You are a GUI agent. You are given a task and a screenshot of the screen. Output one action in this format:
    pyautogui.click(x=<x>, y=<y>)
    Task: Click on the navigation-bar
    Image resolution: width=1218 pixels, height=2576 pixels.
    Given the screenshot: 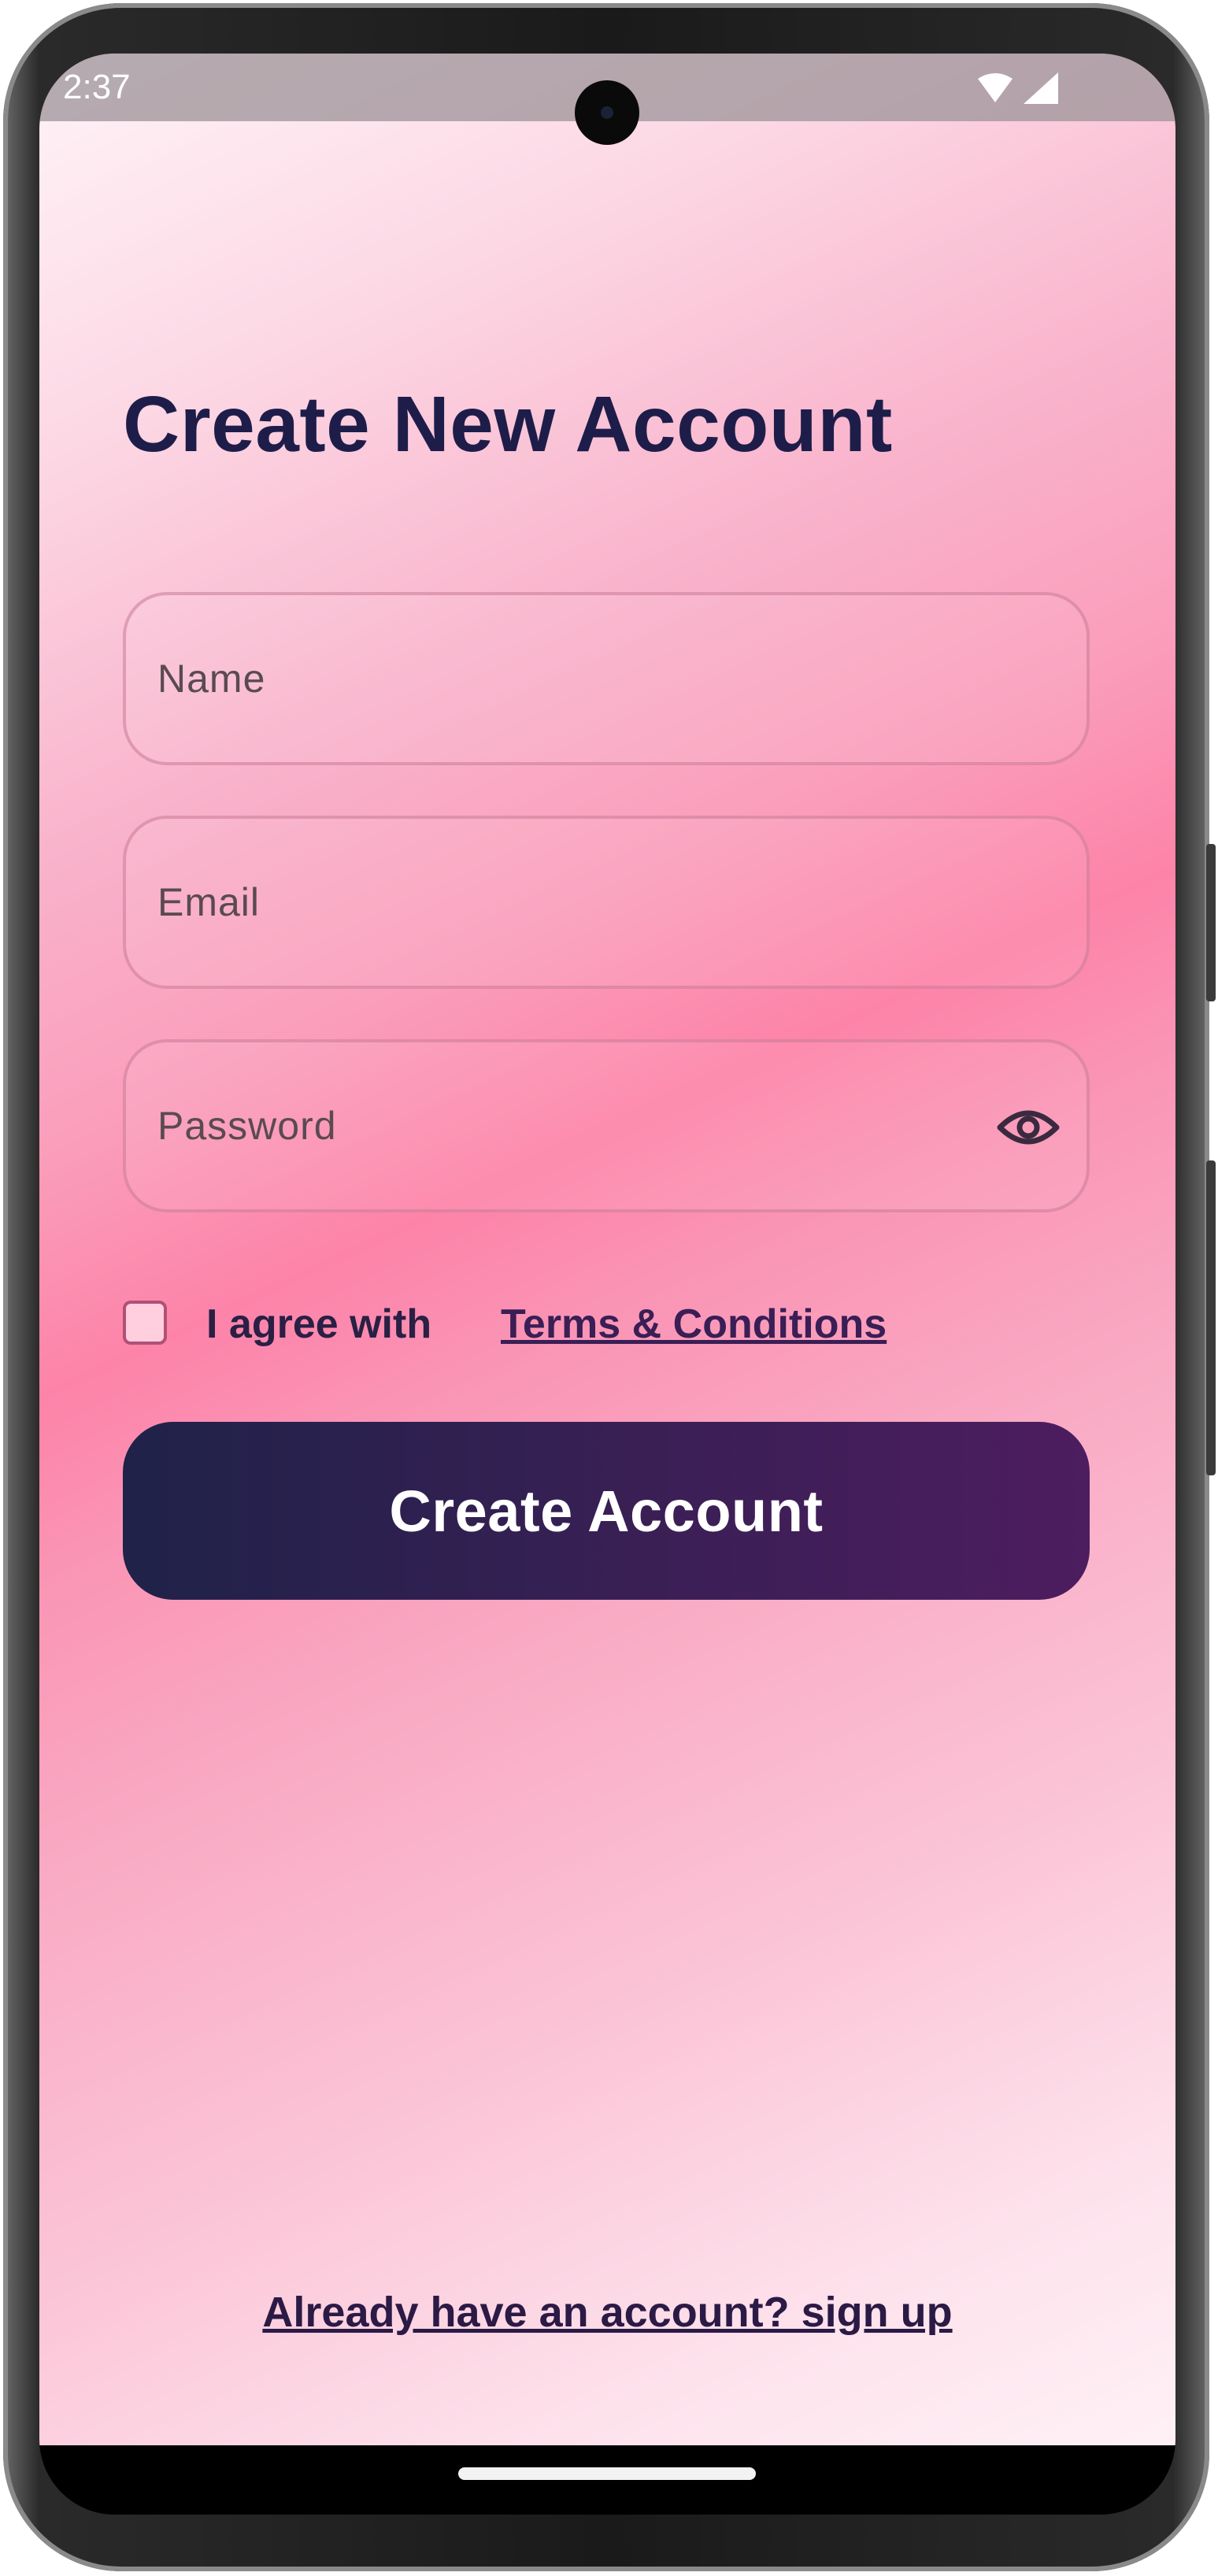 What is the action you would take?
    pyautogui.click(x=607, y=2480)
    